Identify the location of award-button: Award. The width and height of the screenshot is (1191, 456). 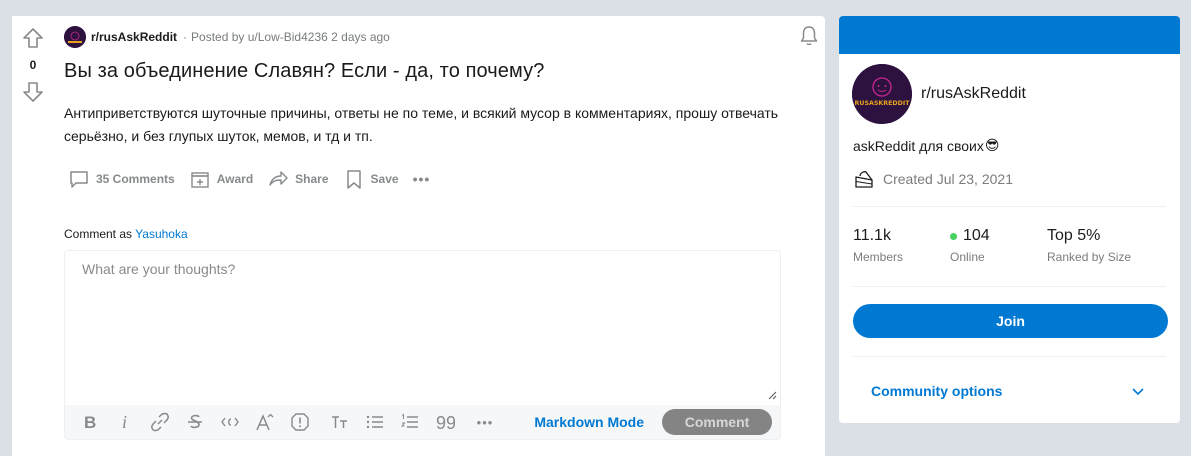
(221, 179).